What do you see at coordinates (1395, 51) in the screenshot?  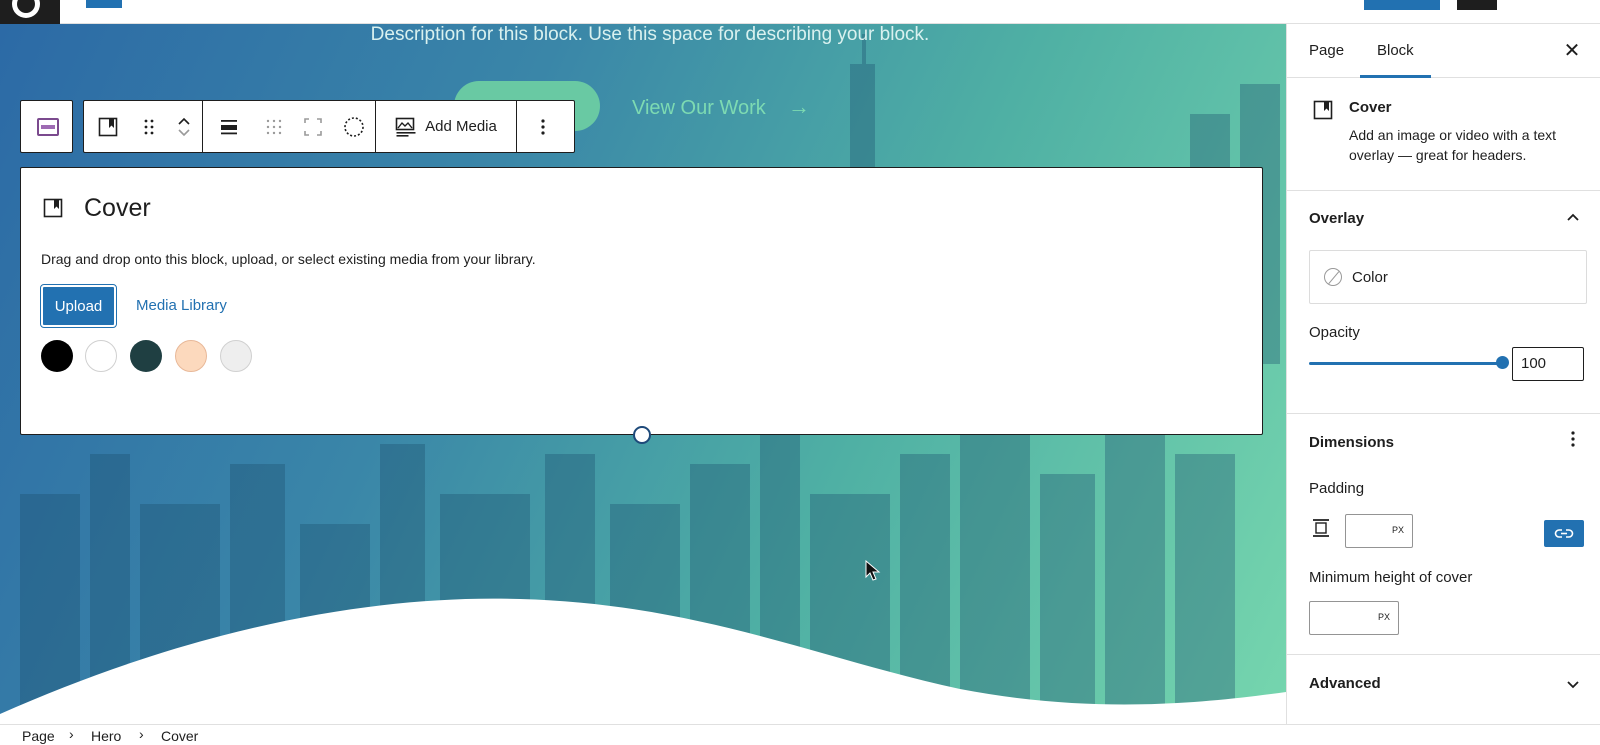 I see `tab-block: Block` at bounding box center [1395, 51].